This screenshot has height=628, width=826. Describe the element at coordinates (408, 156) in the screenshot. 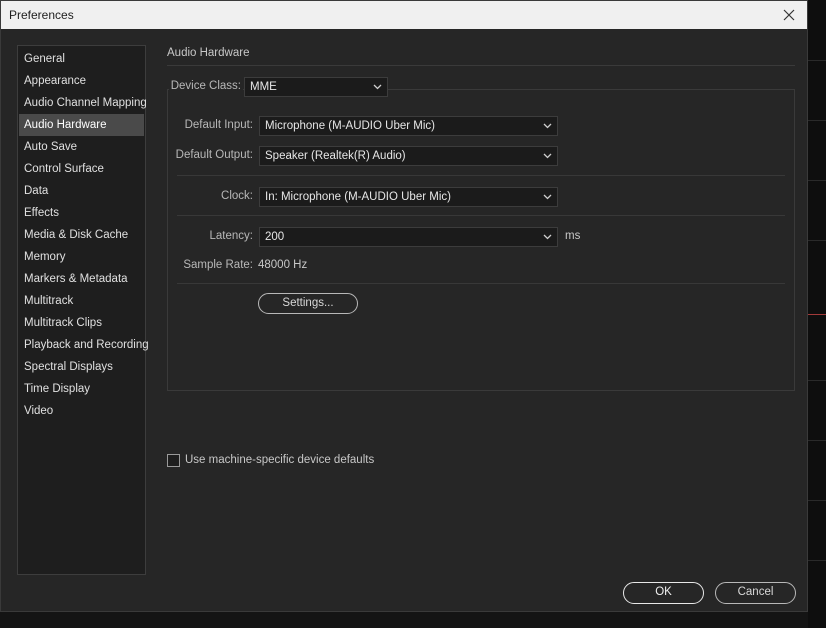

I see `default-output-dropdown: Speaker (Realtek(R) Audio)` at that location.